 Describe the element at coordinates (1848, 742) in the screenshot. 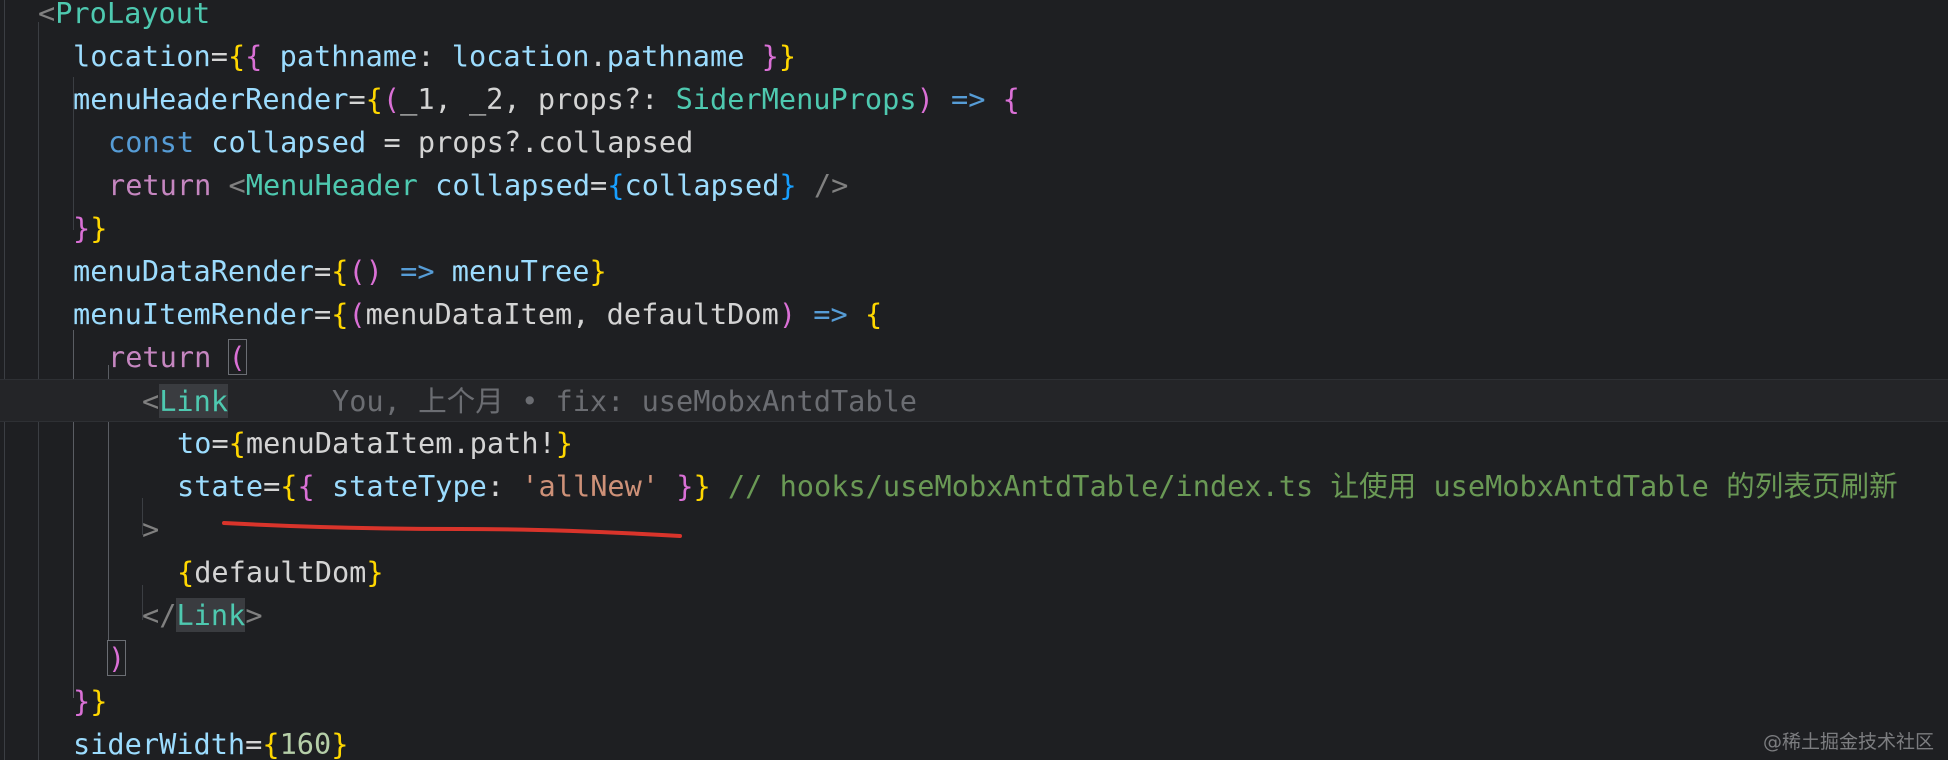

I see `watermark: @稀土掘金技术社区` at that location.